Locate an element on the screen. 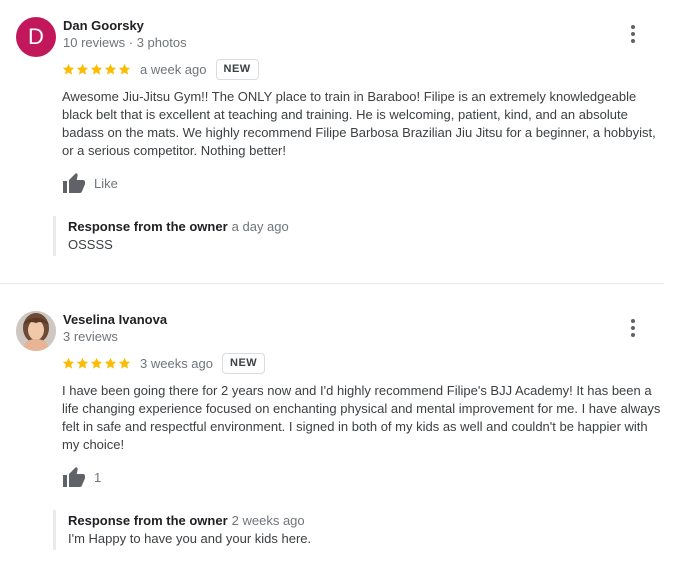 Image resolution: width=676 pixels, height=566 pixels. avatar-photo is located at coordinates (36, 331).